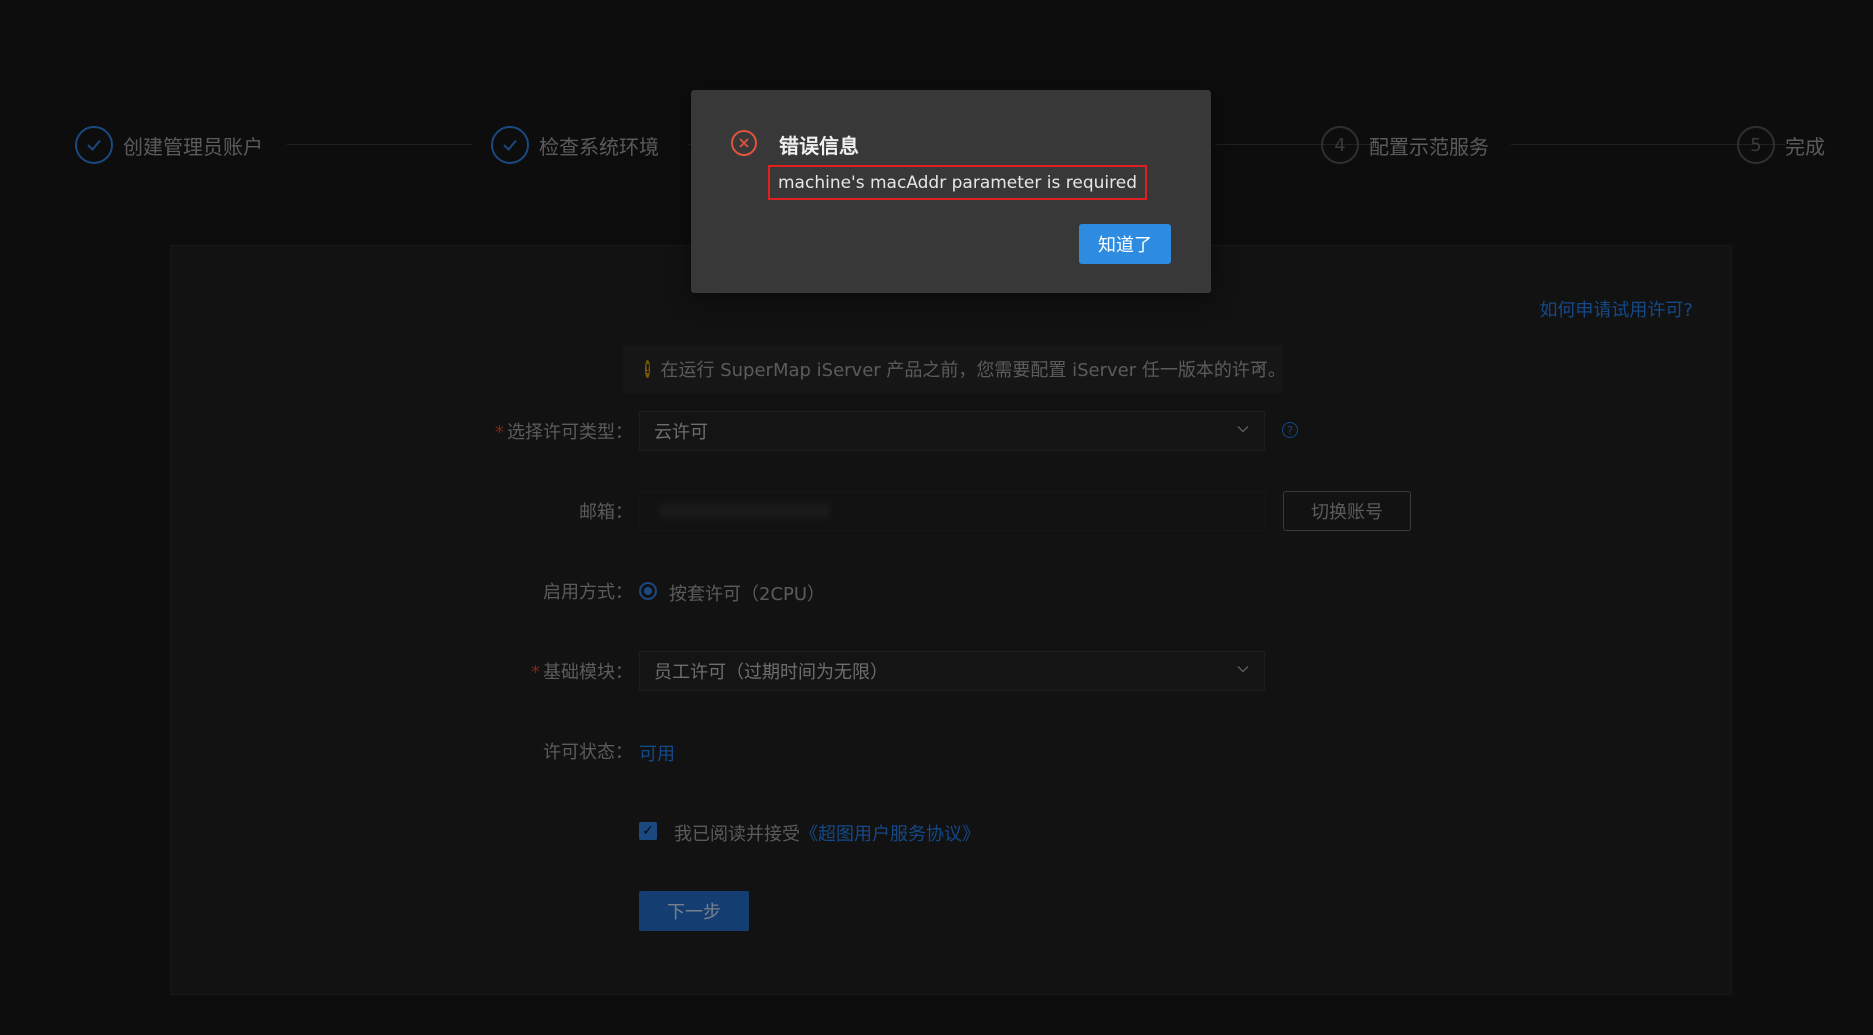 Image resolution: width=1873 pixels, height=1035 pixels. Describe the element at coordinates (1125, 244) in the screenshot. I see `ok-button: 知道了` at that location.